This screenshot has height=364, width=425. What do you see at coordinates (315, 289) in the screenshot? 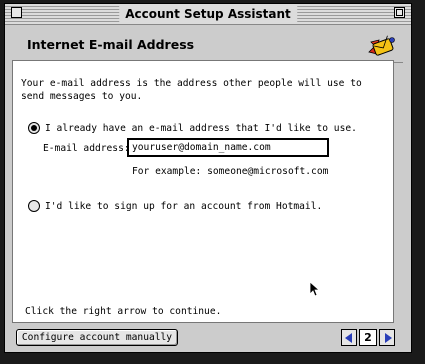
I see `mouse-pointer-icon` at bounding box center [315, 289].